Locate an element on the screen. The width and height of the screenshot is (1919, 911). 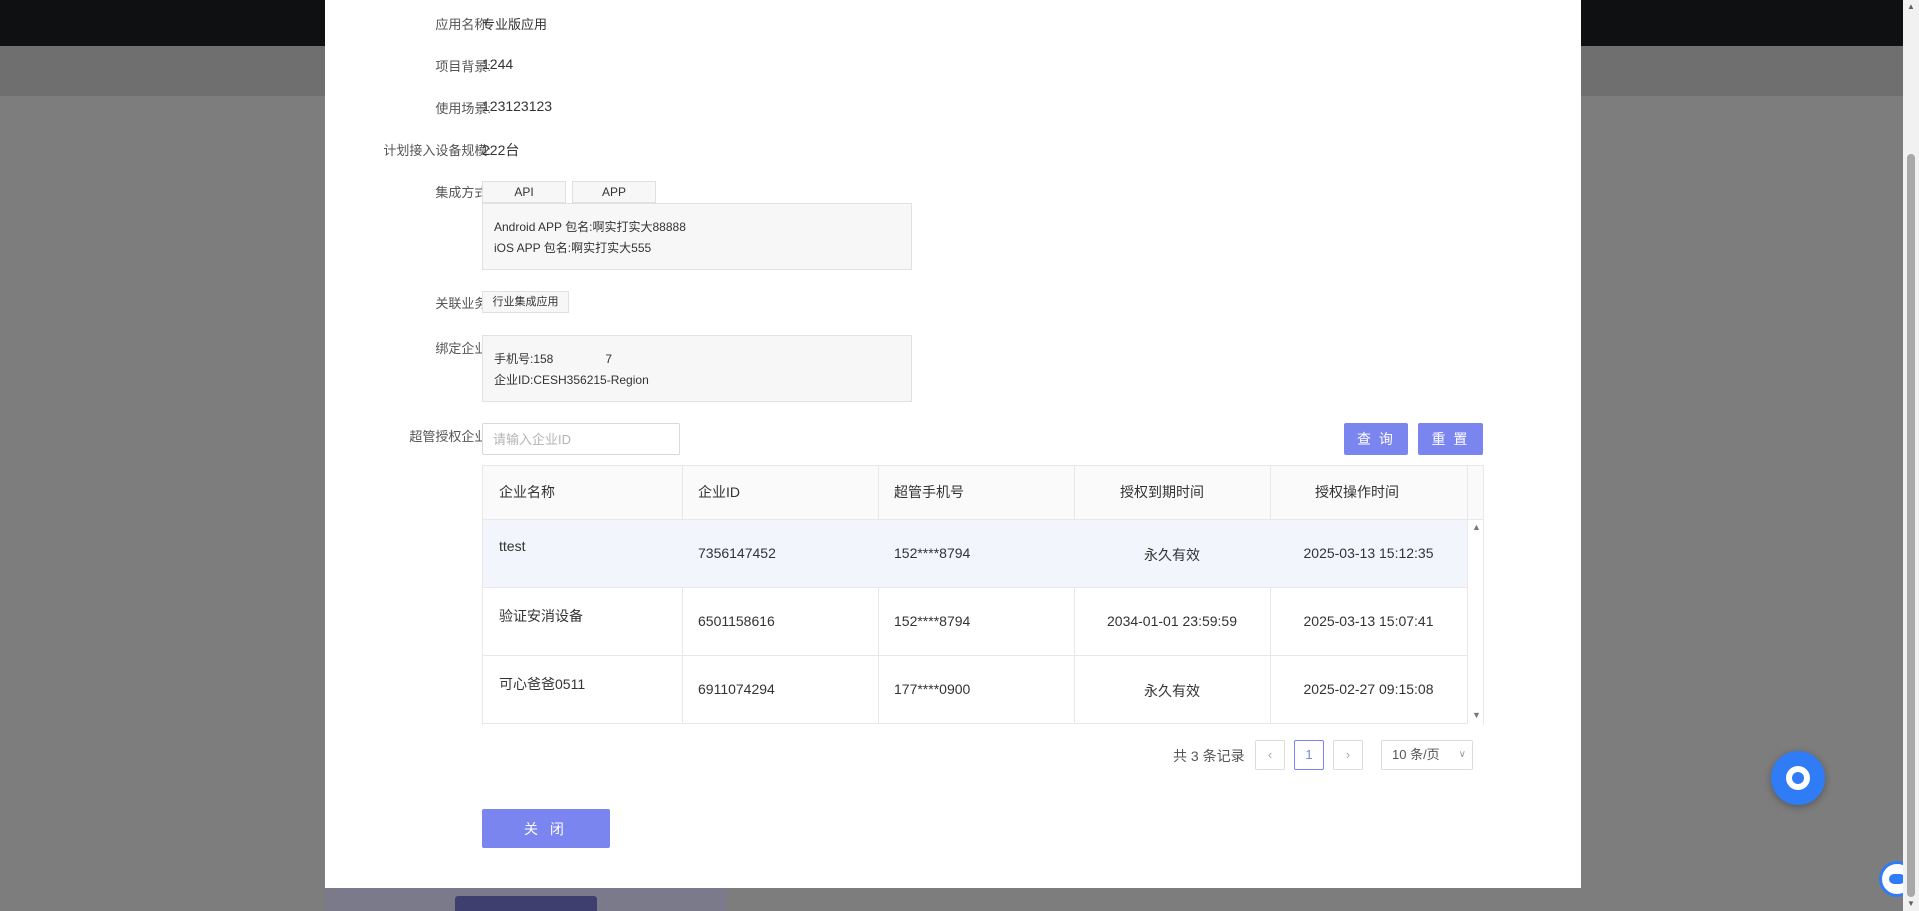
field-value: 专业版应用 is located at coordinates (515, 24).